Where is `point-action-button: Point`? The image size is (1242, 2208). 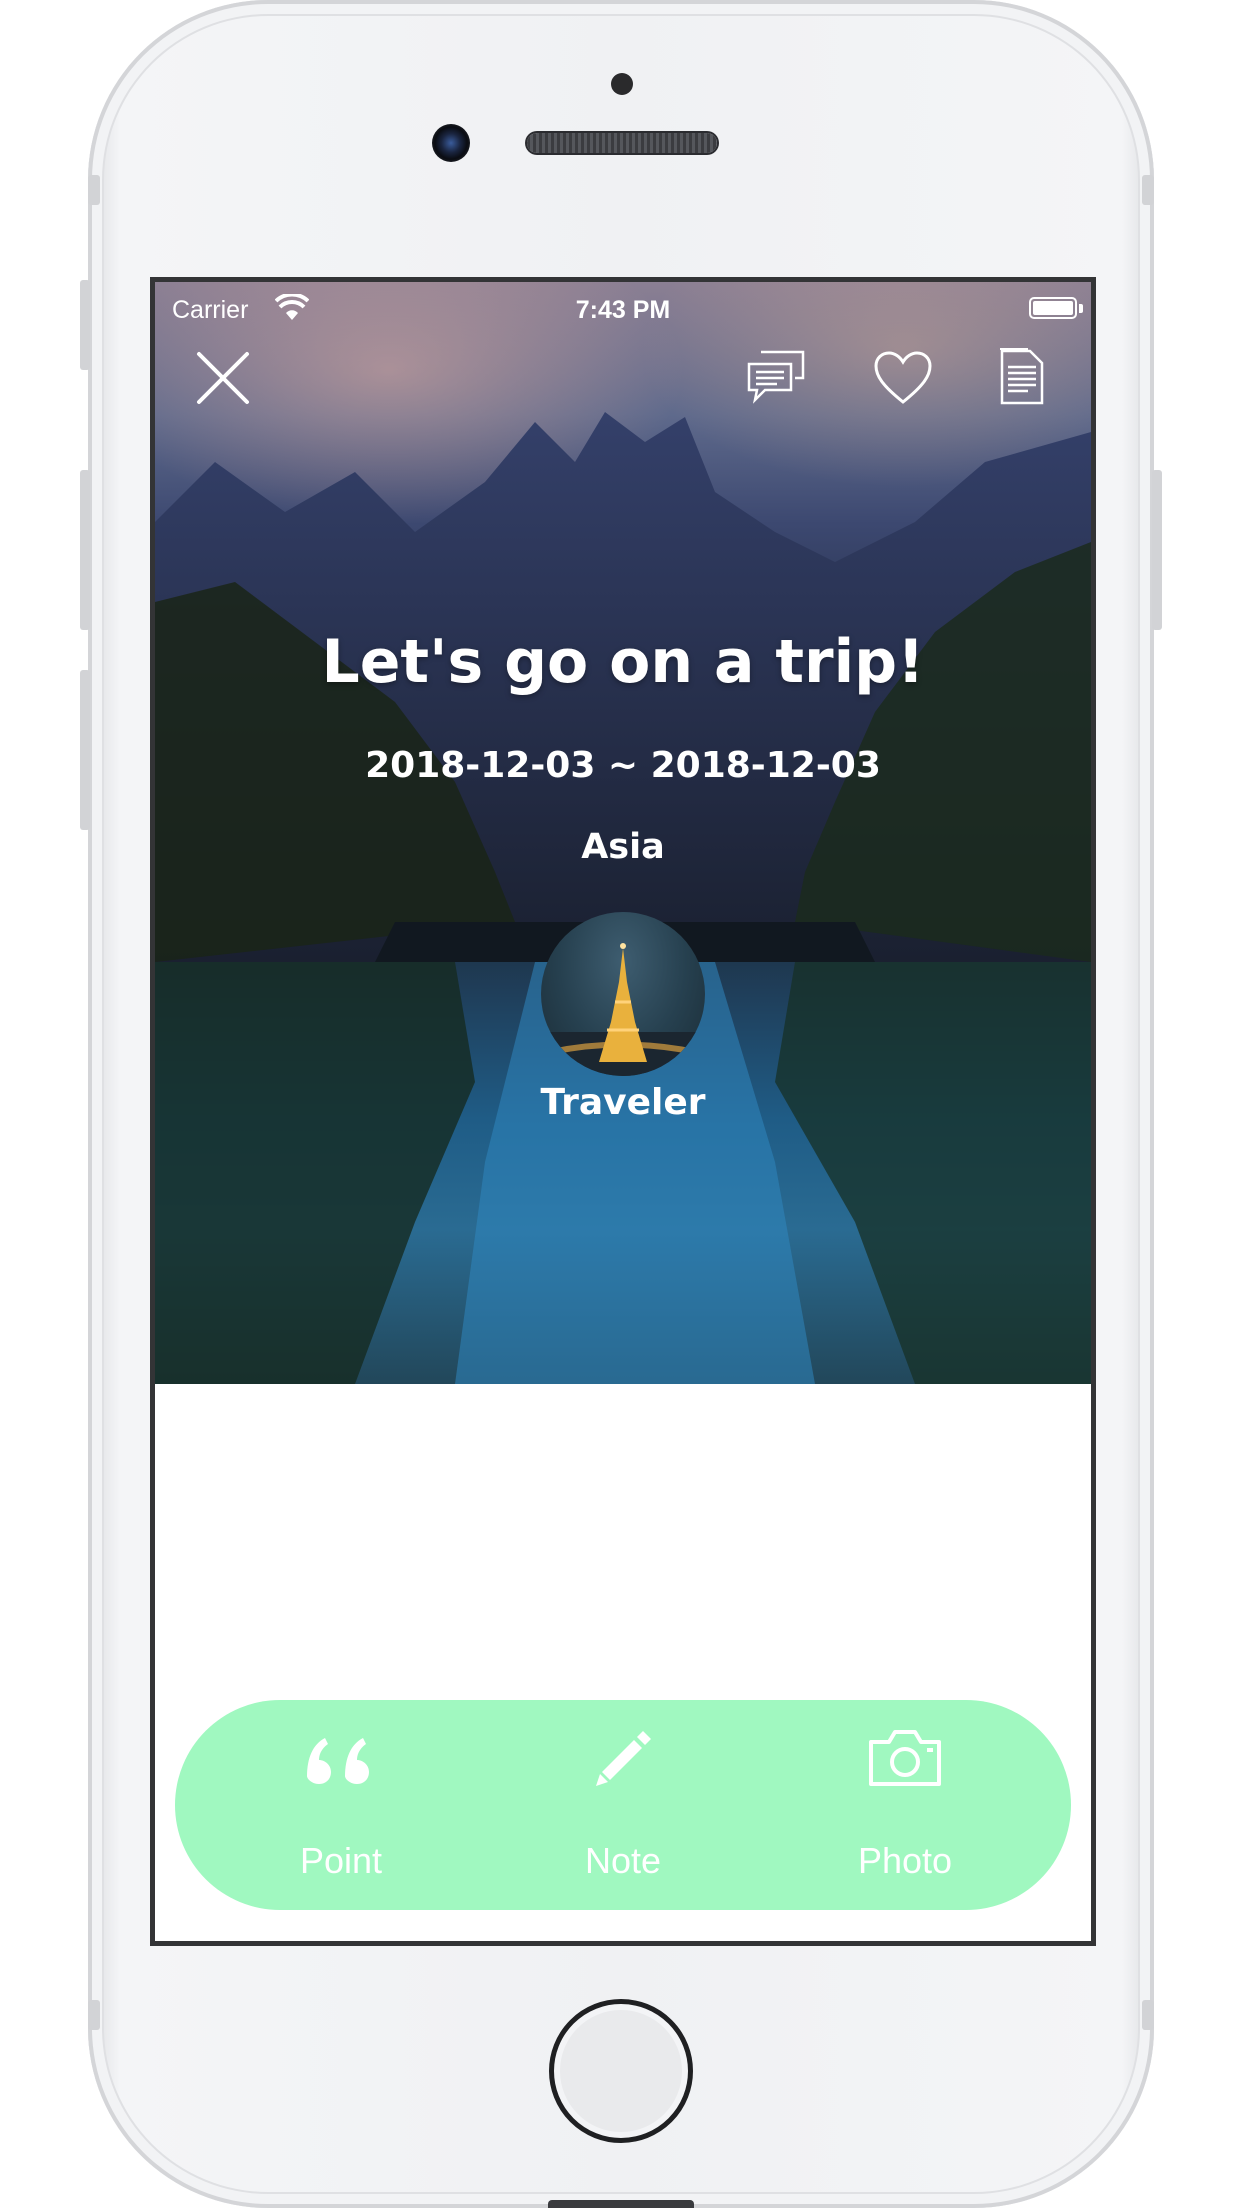
point-action-button: Point is located at coordinates (341, 1805).